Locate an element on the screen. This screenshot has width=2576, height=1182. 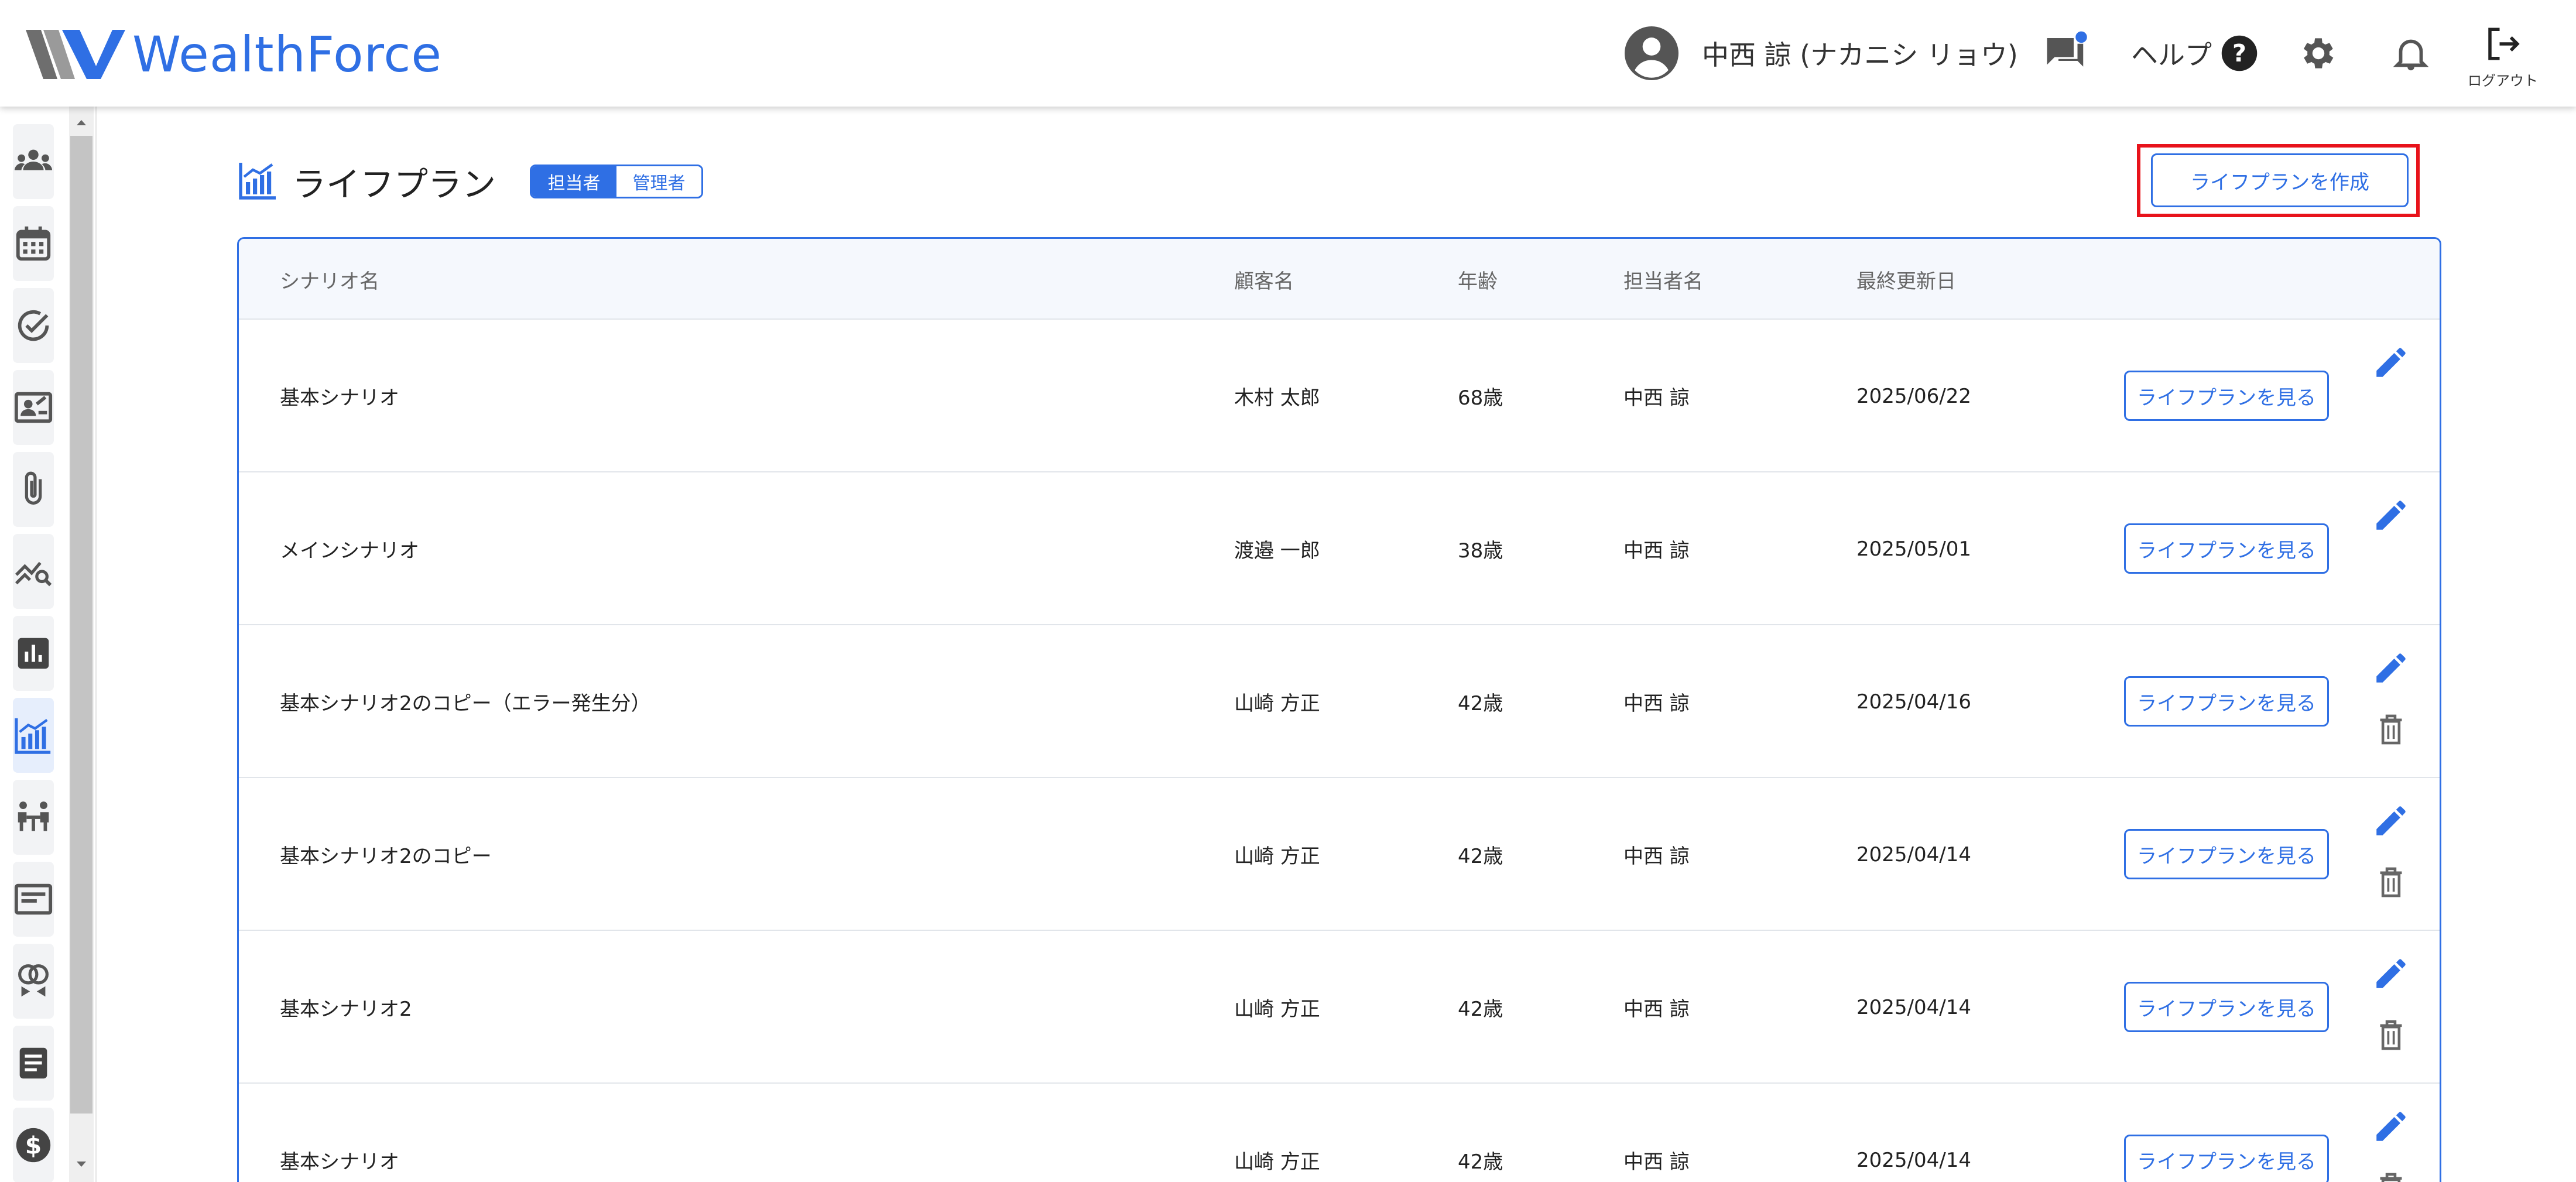
meeting-icon is located at coordinates (33, 816).